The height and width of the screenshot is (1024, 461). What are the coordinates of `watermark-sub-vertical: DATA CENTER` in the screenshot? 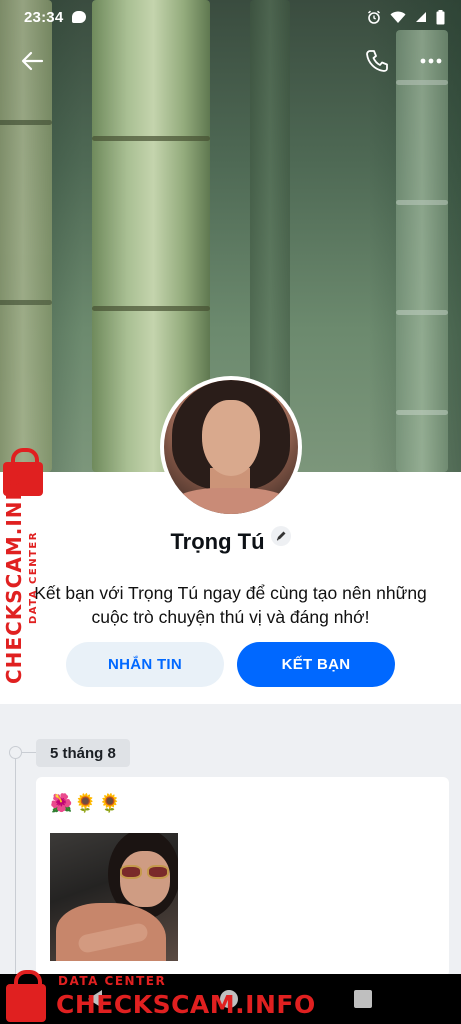 It's located at (33, 577).